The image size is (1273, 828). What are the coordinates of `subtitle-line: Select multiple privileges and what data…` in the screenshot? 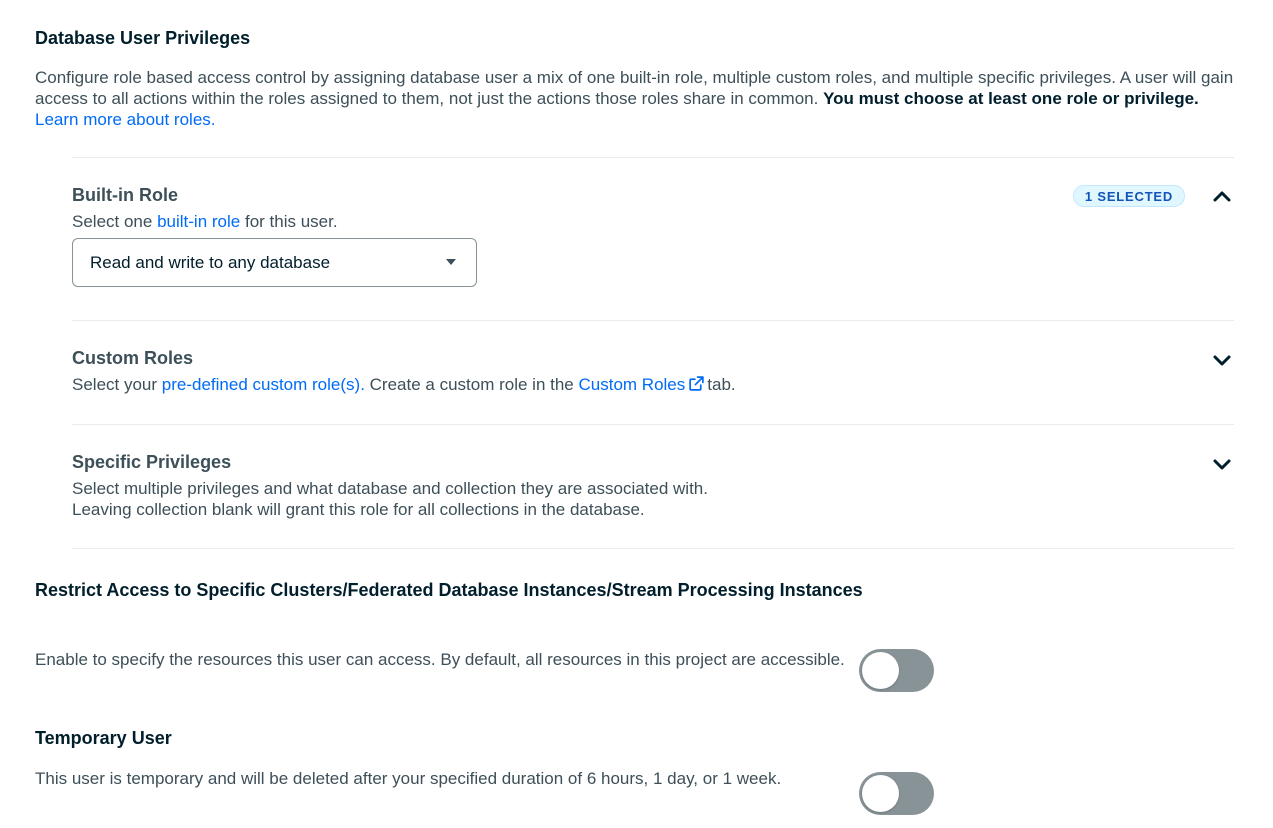 It's located at (390, 488).